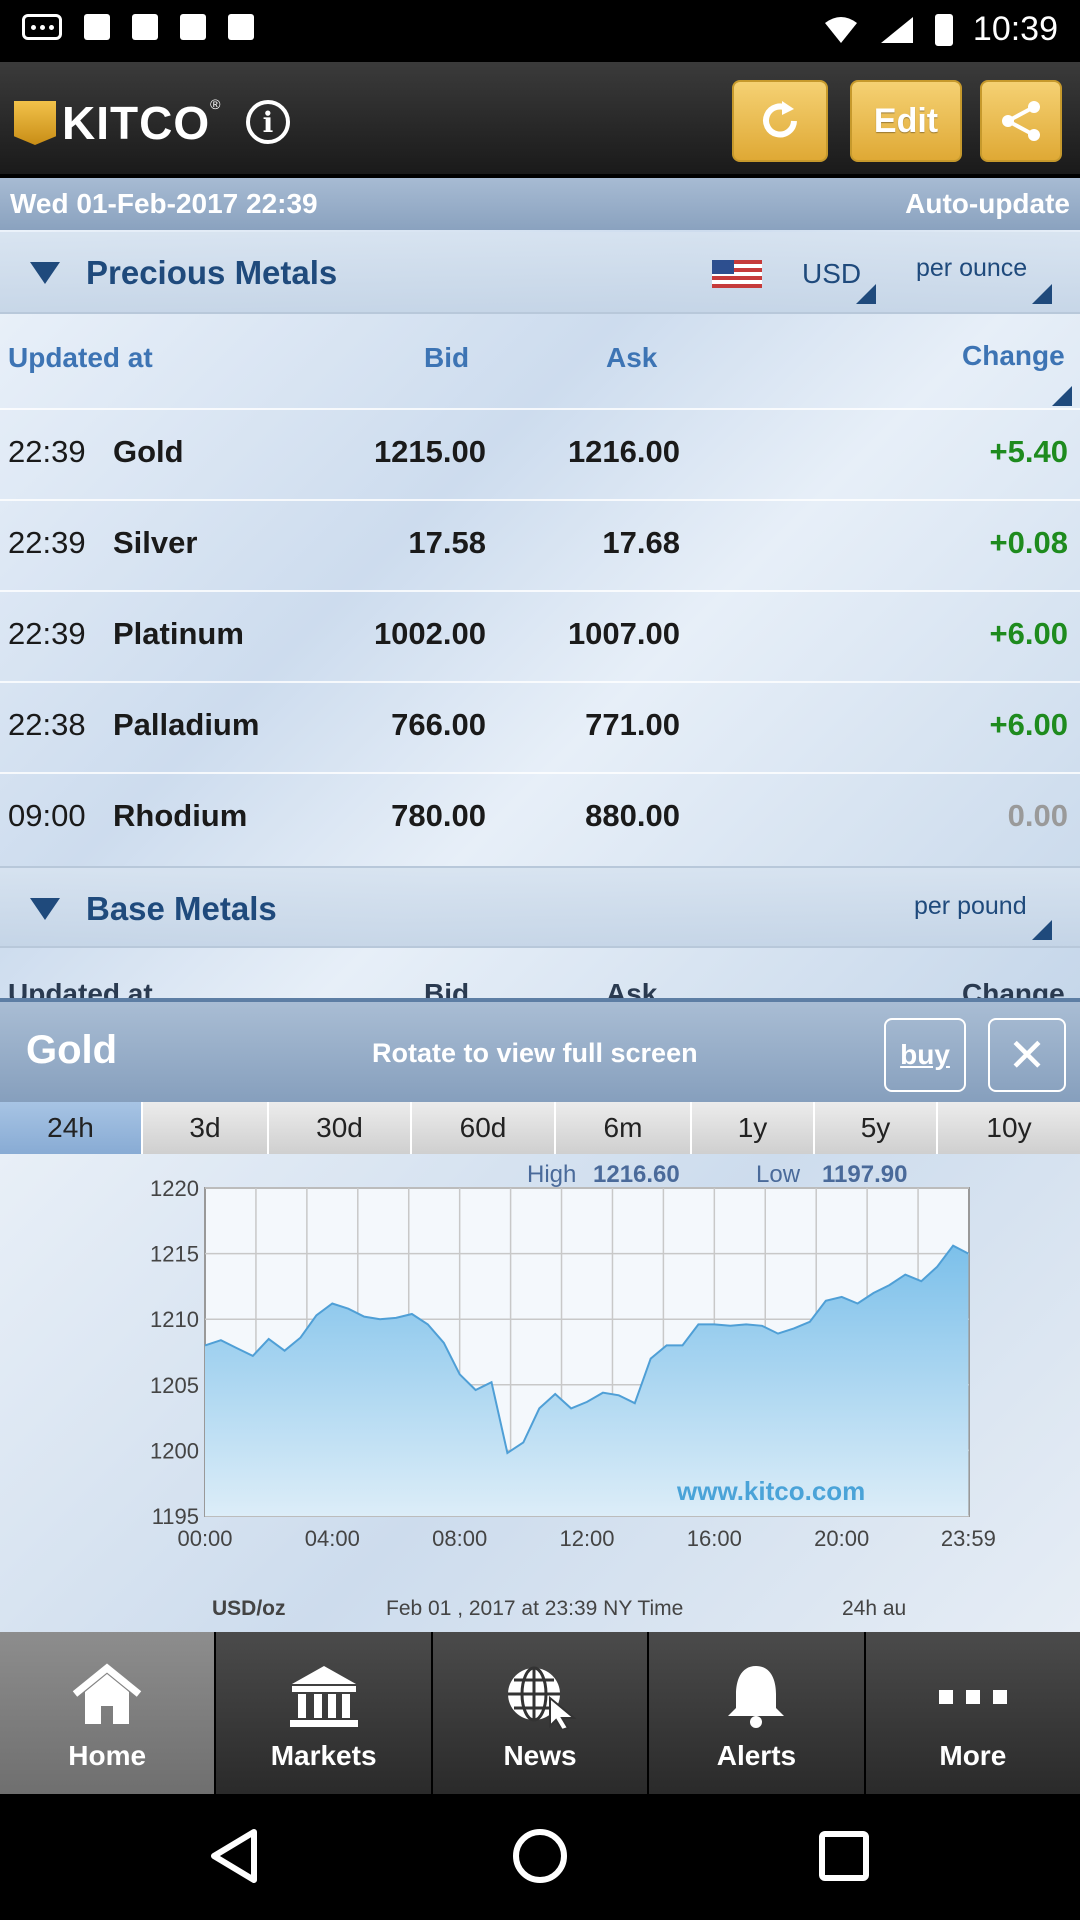 Image resolution: width=1080 pixels, height=1920 pixels. I want to click on messages-icon, so click(42, 27).